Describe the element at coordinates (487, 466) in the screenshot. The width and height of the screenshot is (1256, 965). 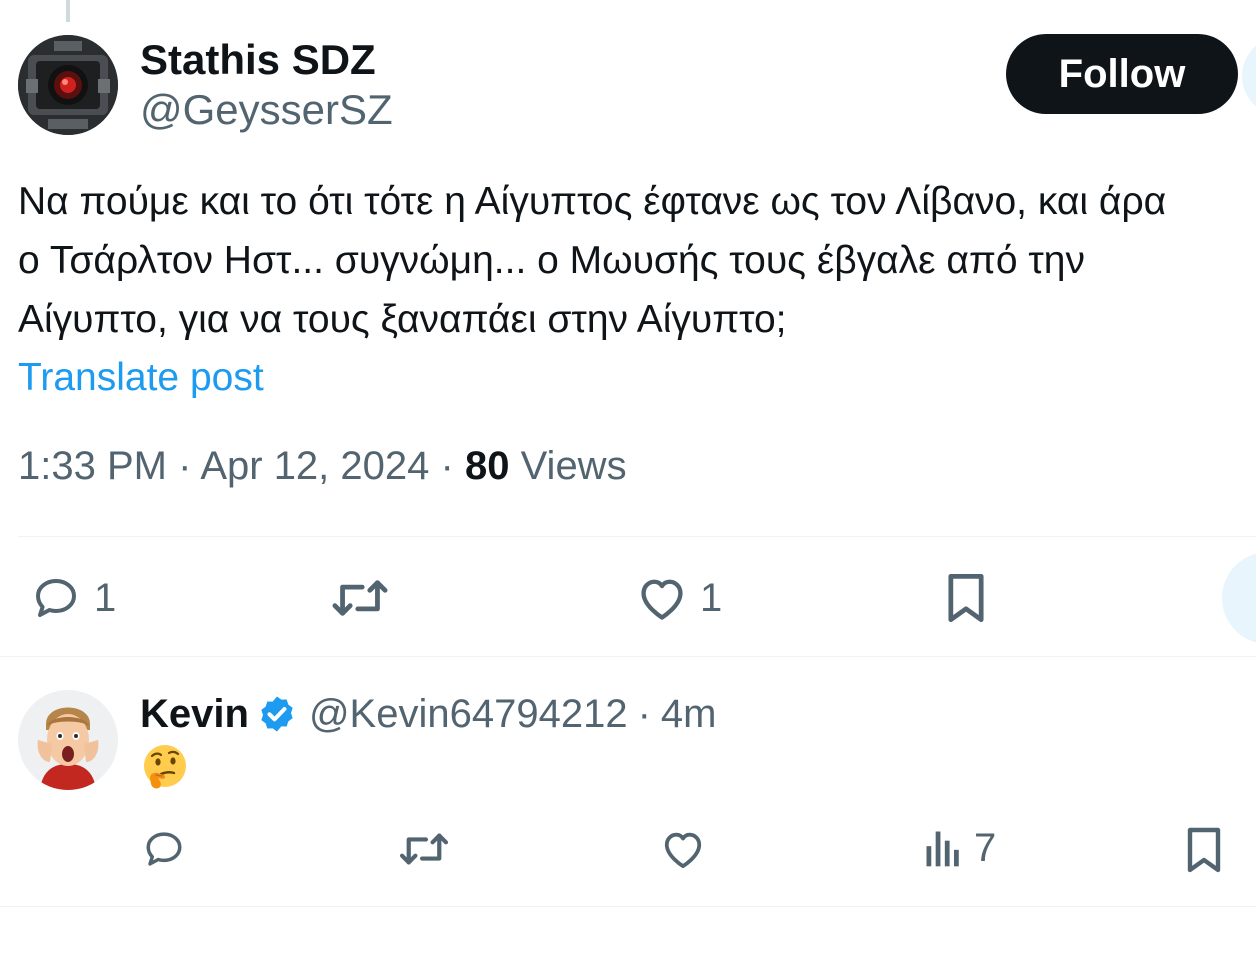
I see `views-count: 80` at that location.